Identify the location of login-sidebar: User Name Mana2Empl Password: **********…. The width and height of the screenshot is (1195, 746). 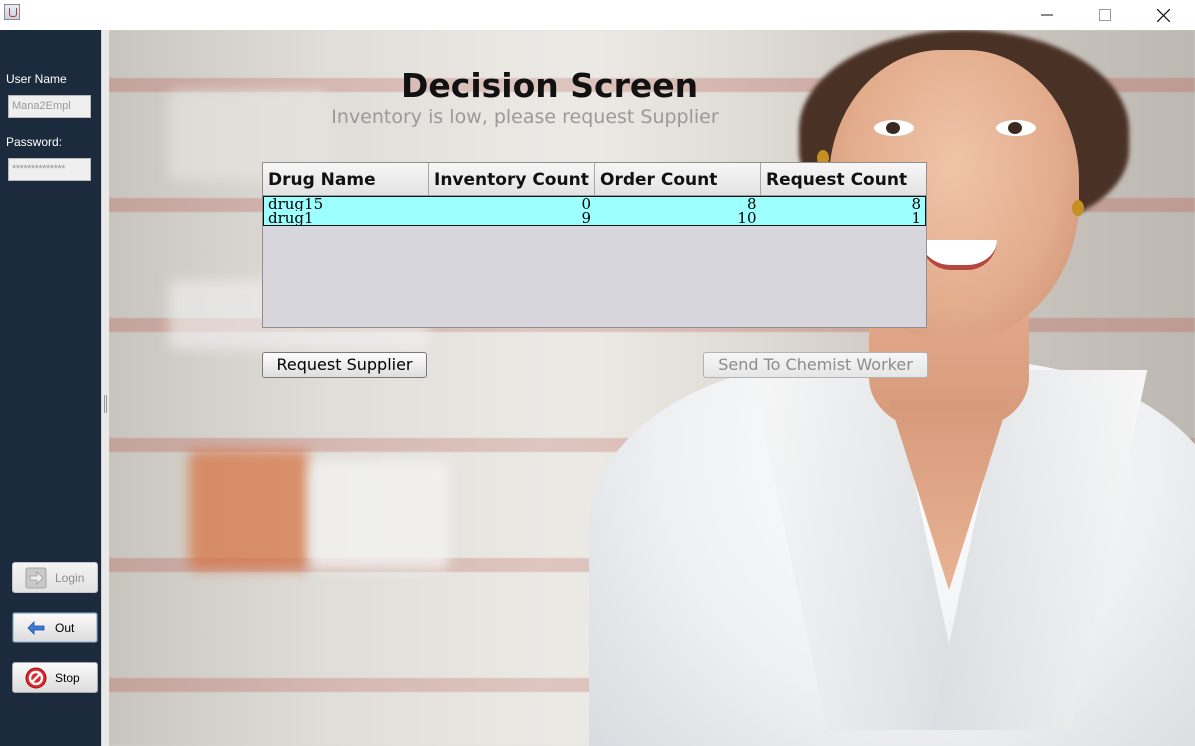
(50, 388).